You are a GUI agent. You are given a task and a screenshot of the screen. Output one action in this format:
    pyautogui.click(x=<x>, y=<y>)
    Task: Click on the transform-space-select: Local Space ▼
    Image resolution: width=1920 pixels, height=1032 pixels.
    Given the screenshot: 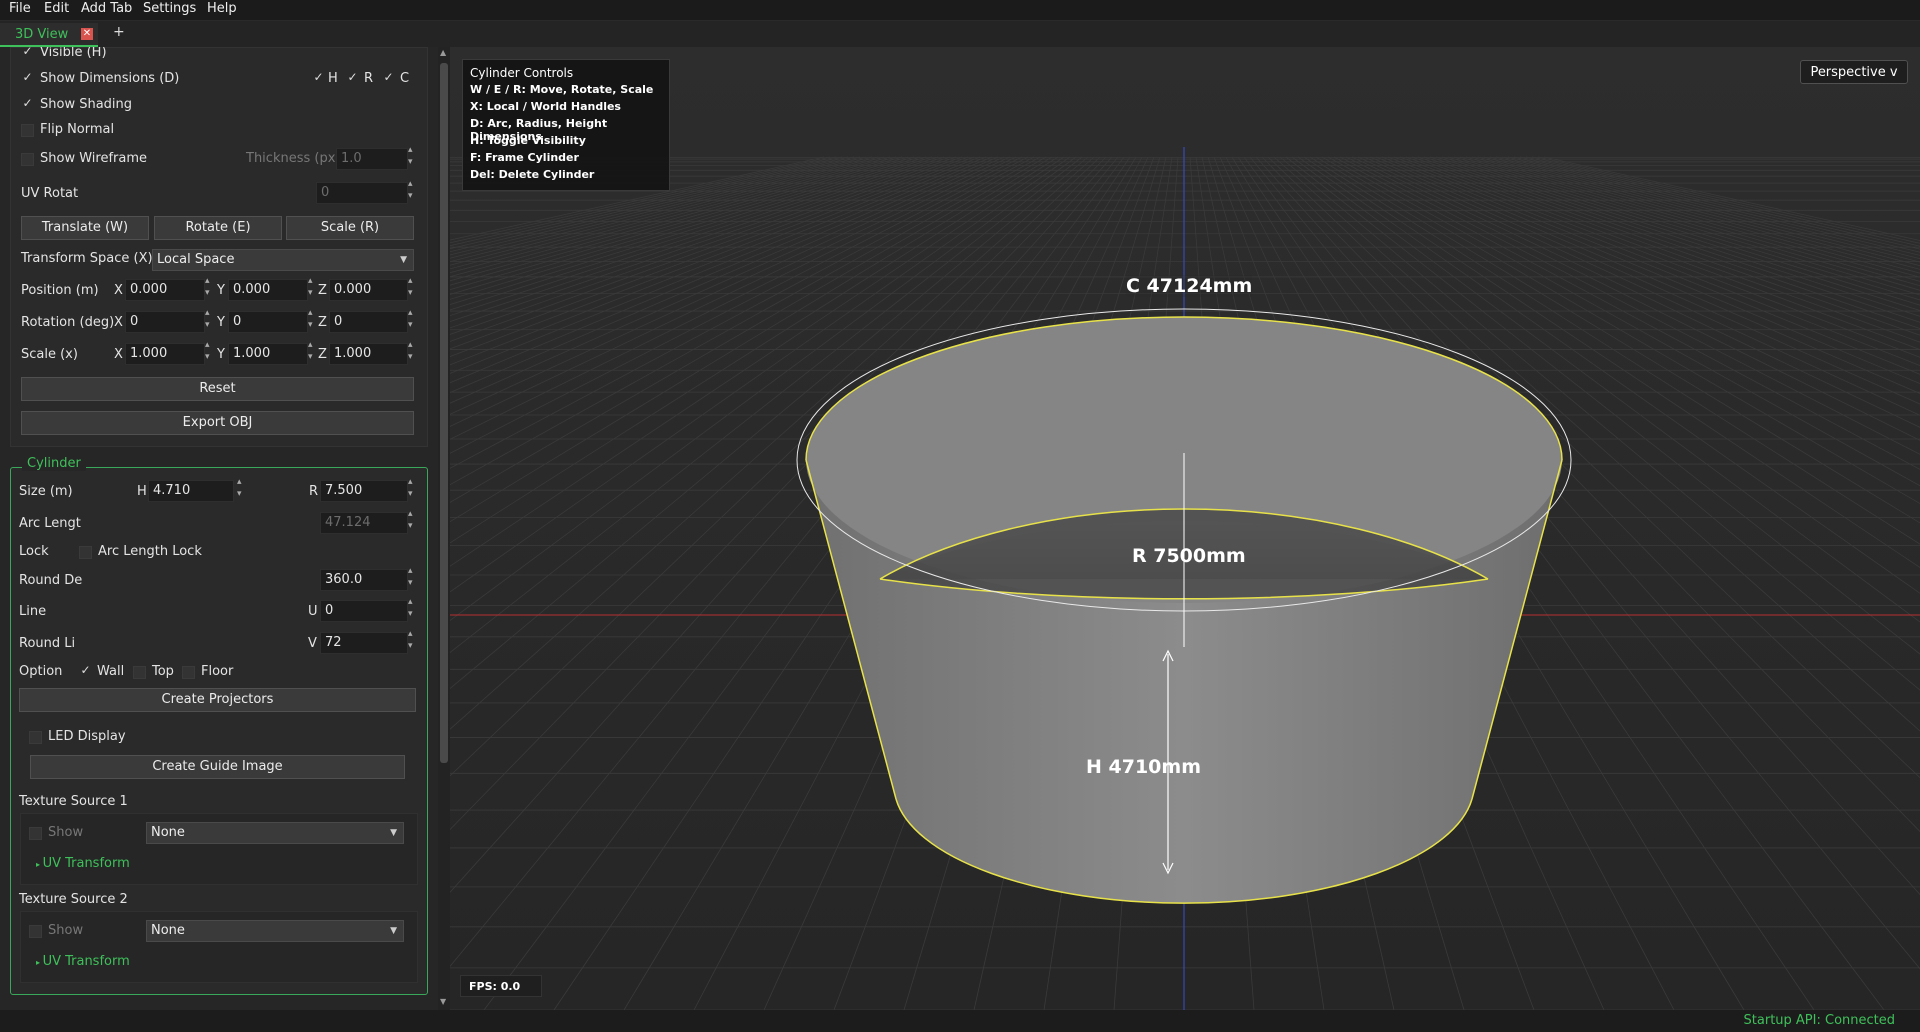 What is the action you would take?
    pyautogui.click(x=283, y=260)
    